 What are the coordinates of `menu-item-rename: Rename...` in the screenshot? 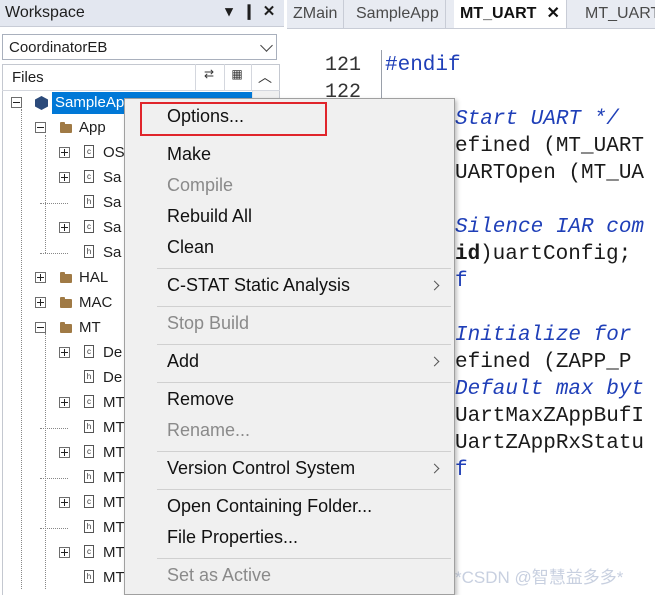 It's located at (289, 431).